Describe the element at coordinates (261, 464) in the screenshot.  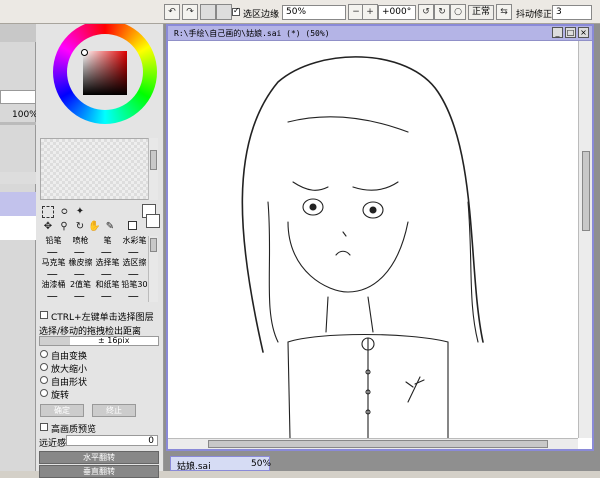
I see `document-tab-zoom: 50%` at that location.